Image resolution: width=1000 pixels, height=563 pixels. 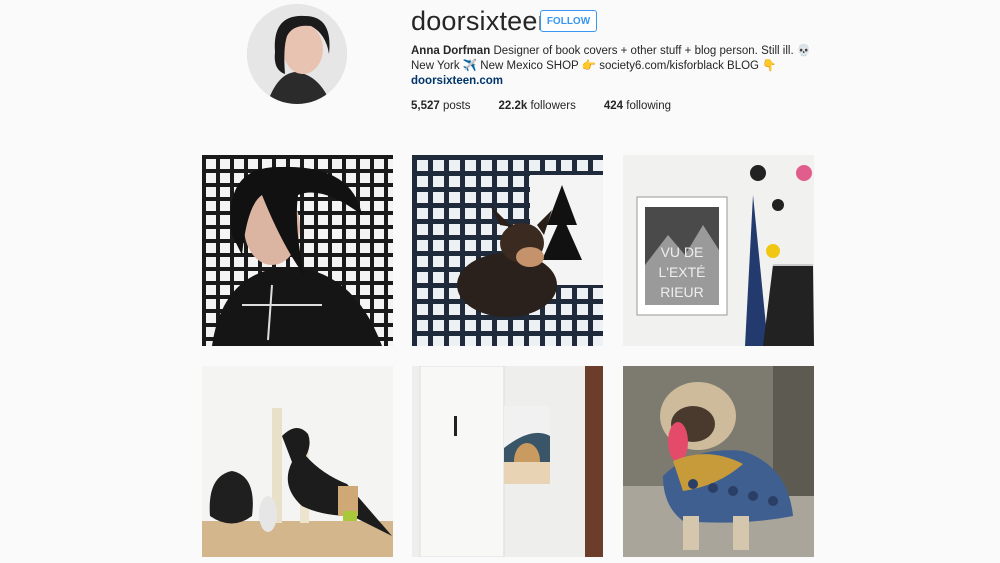 I want to click on follow-button: FOLLOW, so click(x=568, y=21).